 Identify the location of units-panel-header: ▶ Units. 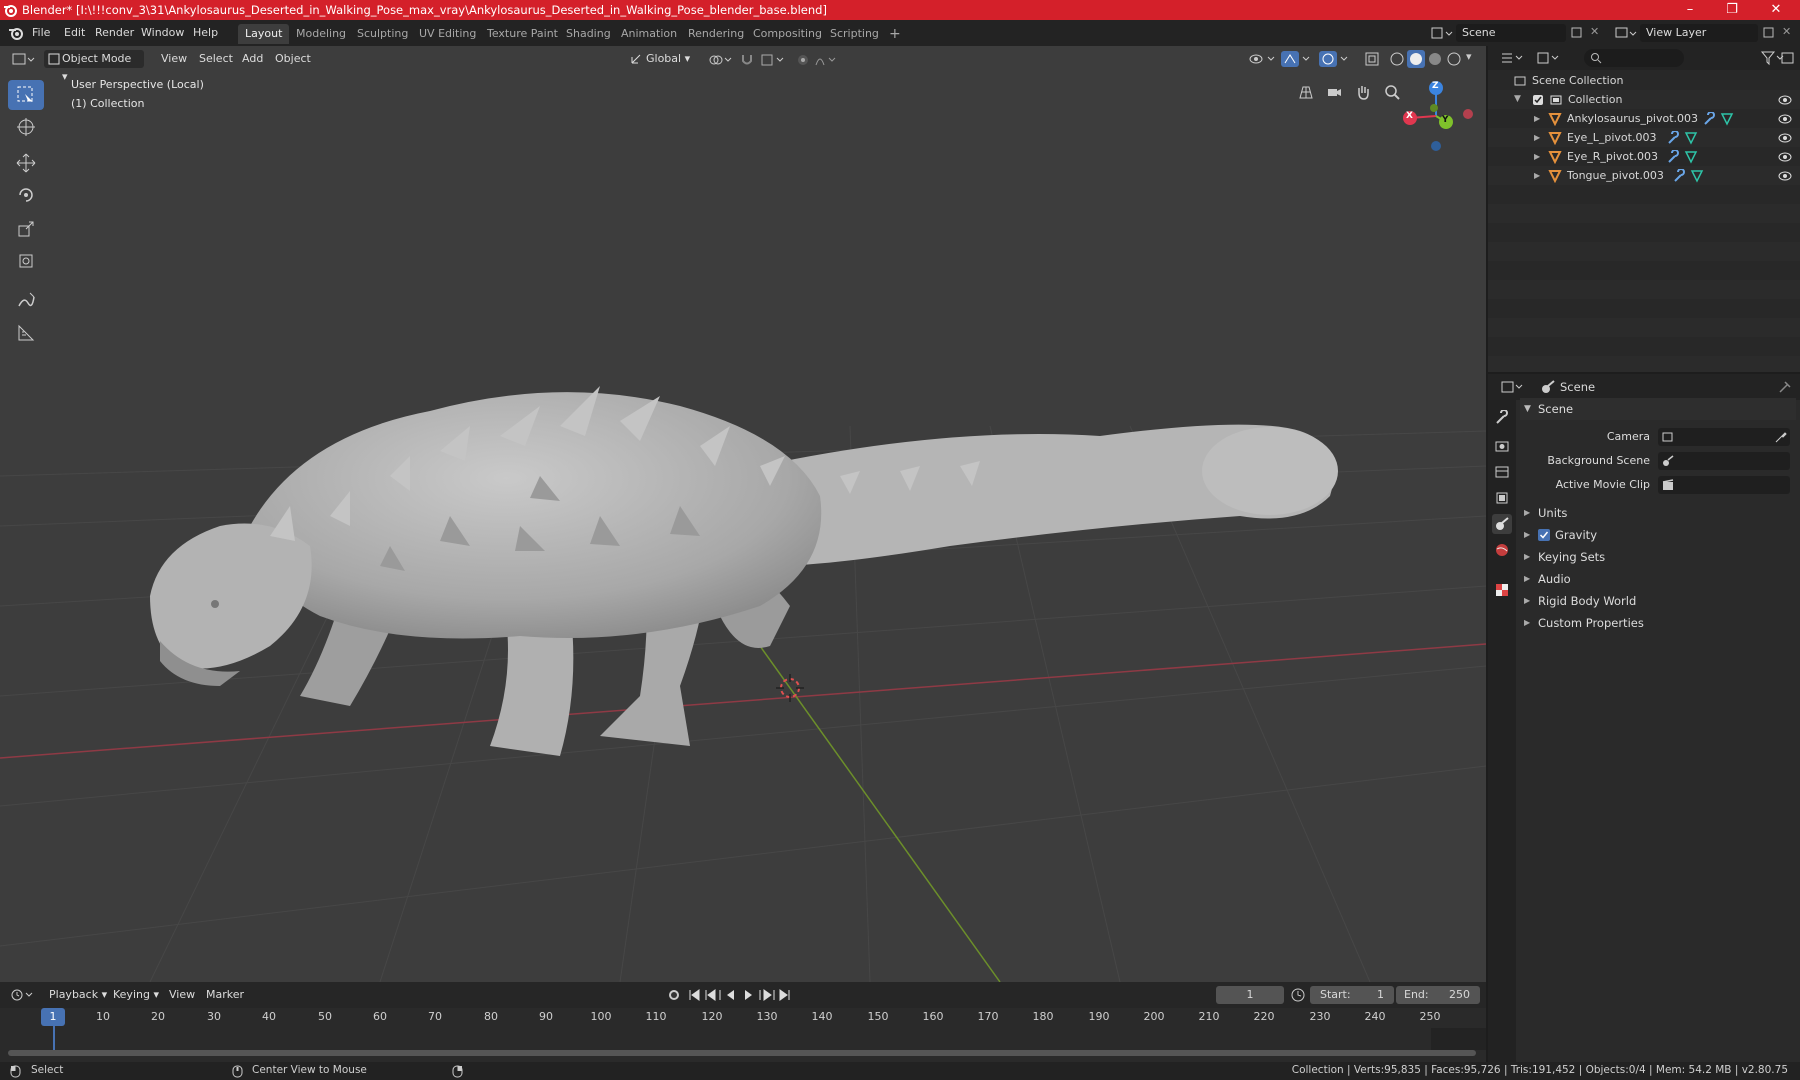
(1658, 513).